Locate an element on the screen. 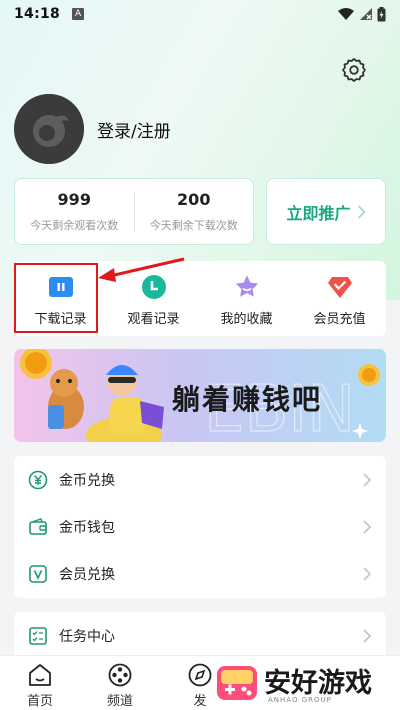 The height and width of the screenshot is (710, 400). vip-exchange-icon is located at coordinates (38, 573).